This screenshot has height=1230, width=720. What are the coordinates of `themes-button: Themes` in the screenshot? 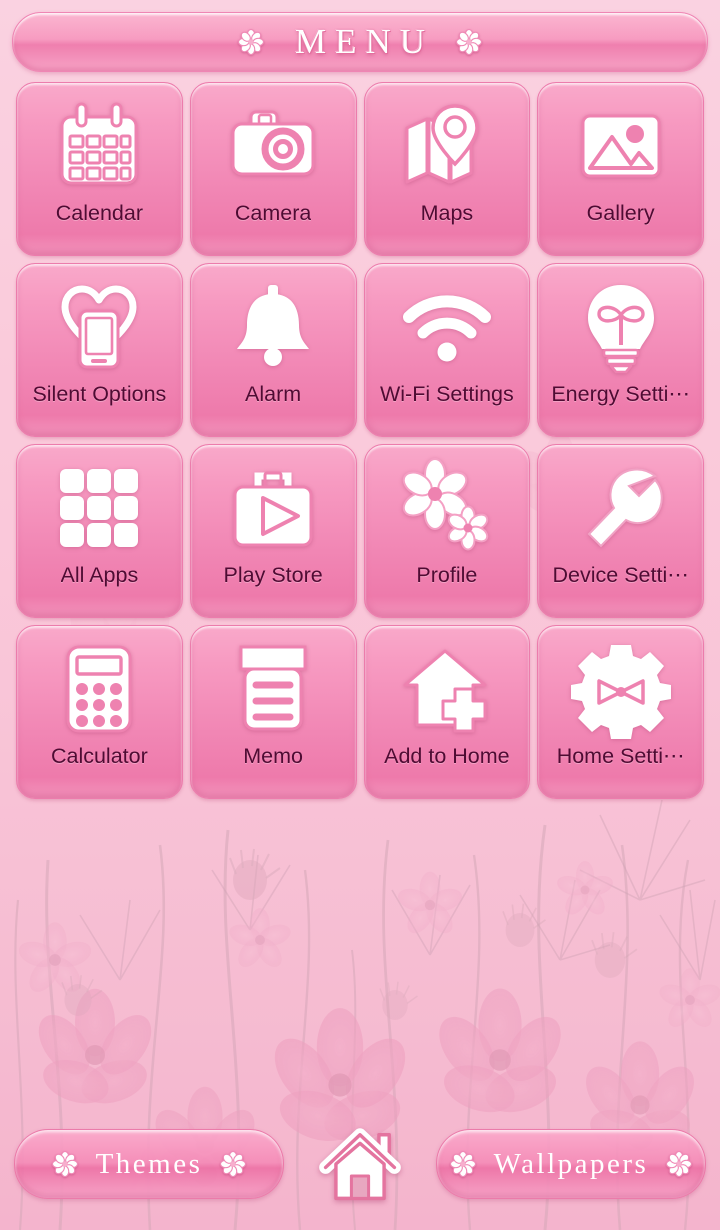 It's located at (149, 1164).